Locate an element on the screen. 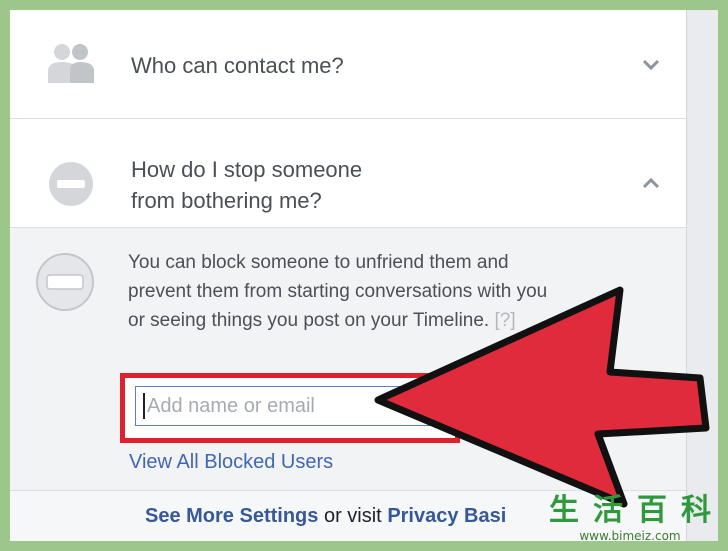  watermark: 生 活 百 科 www.bimeiz.com is located at coordinates (630, 518).